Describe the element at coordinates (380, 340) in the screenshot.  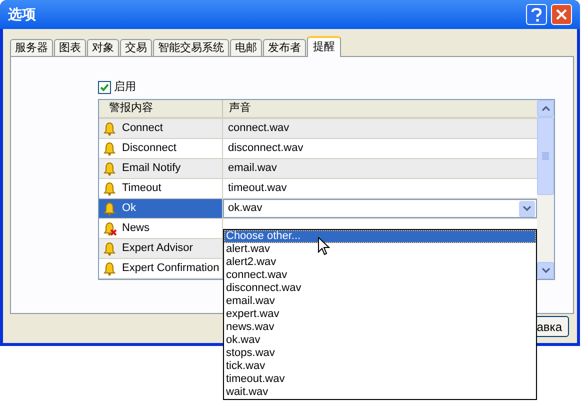
I see `dropdown-option: ok.wav` at that location.